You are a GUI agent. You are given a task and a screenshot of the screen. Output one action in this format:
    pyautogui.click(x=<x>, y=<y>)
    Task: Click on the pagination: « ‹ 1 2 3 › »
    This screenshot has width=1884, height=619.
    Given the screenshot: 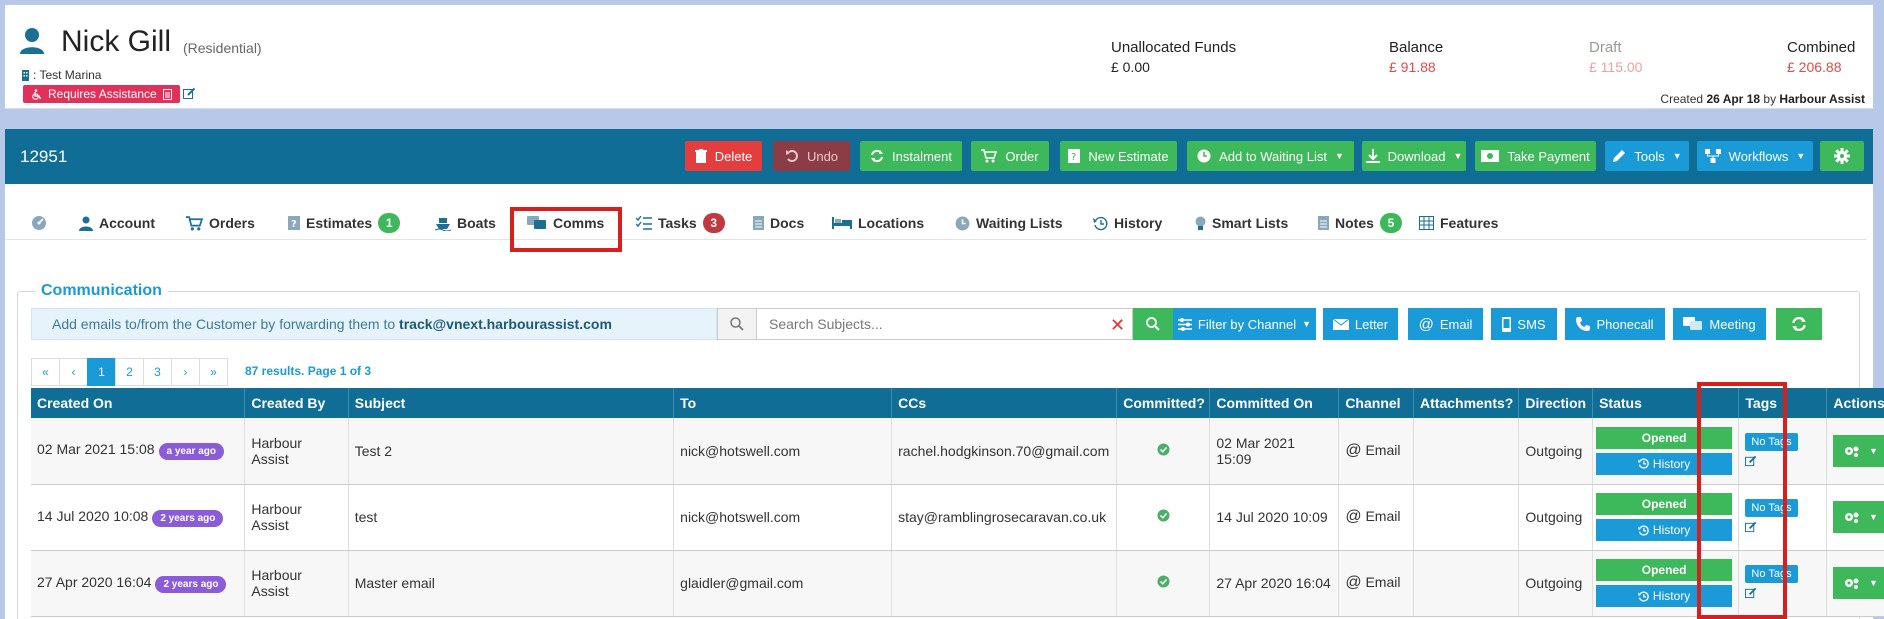 What is the action you would take?
    pyautogui.click(x=129, y=372)
    